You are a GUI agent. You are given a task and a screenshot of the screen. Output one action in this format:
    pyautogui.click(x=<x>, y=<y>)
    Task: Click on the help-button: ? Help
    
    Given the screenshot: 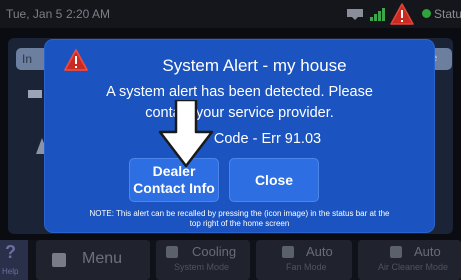 What is the action you would take?
    pyautogui.click(x=14, y=260)
    